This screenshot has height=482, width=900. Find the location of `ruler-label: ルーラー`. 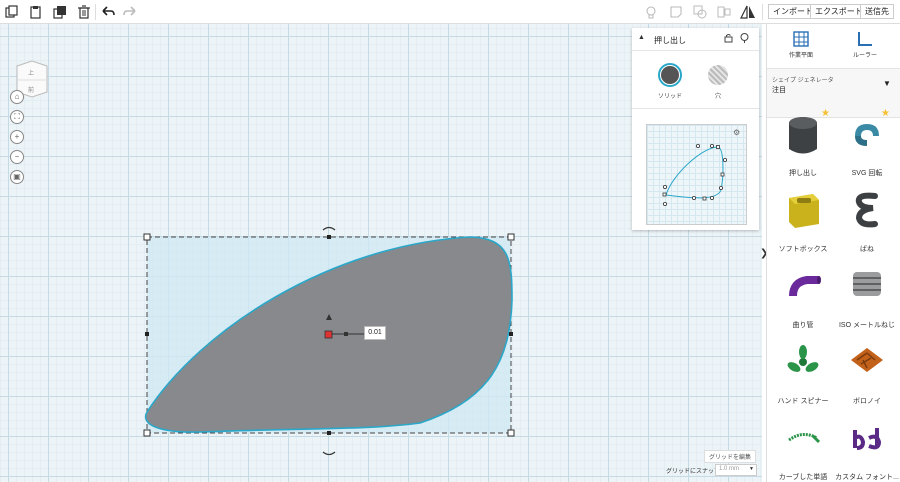

ruler-label: ルーラー is located at coordinates (864, 56).